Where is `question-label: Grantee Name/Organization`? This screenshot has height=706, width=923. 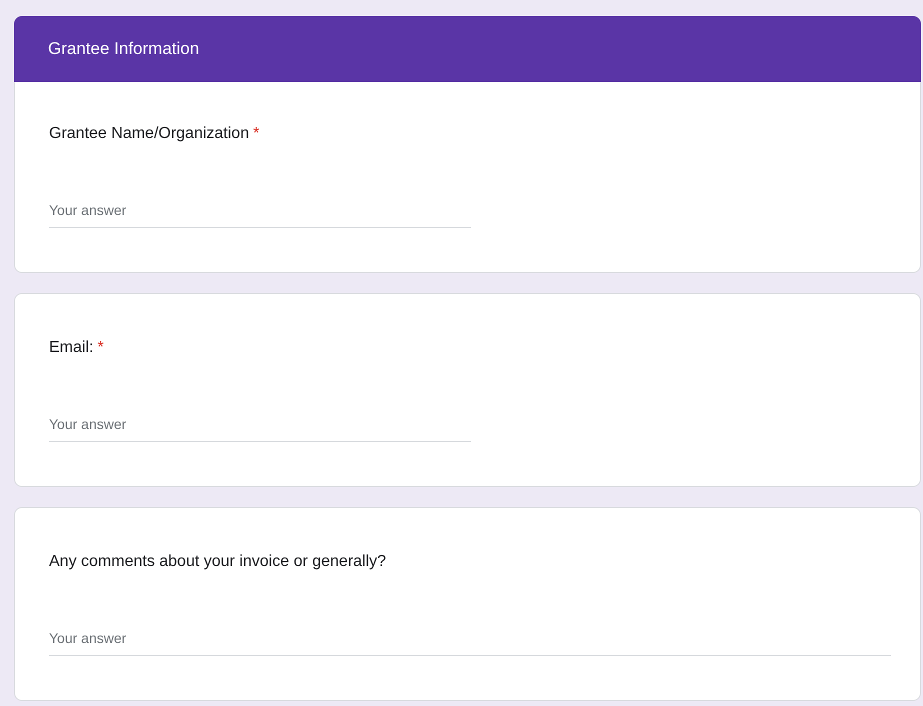 question-label: Grantee Name/Organization is located at coordinates (149, 134).